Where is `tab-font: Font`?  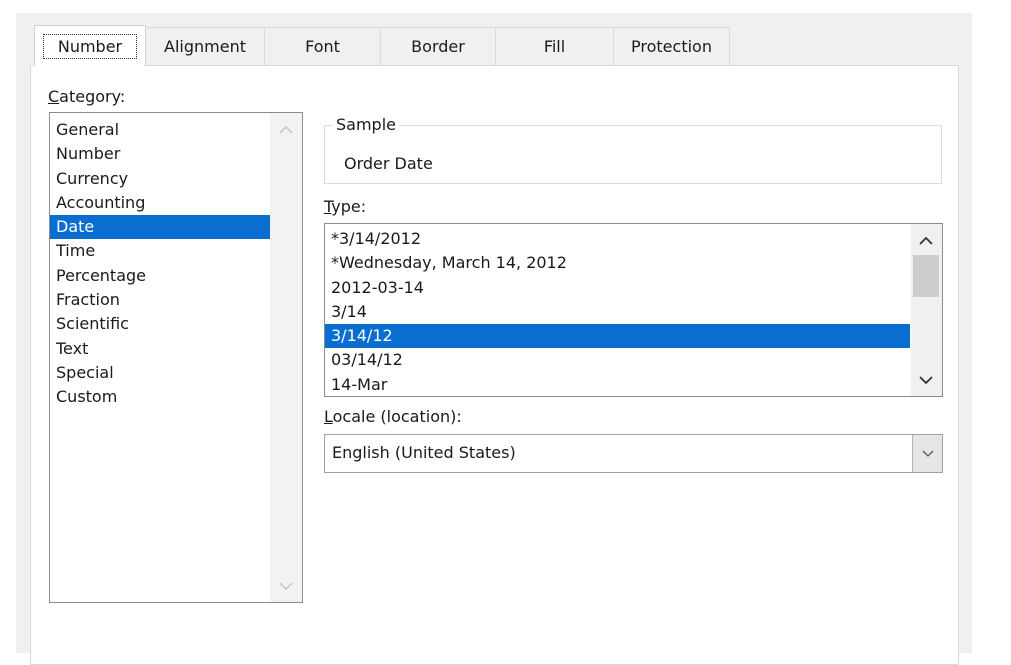 tab-font: Font is located at coordinates (322, 46).